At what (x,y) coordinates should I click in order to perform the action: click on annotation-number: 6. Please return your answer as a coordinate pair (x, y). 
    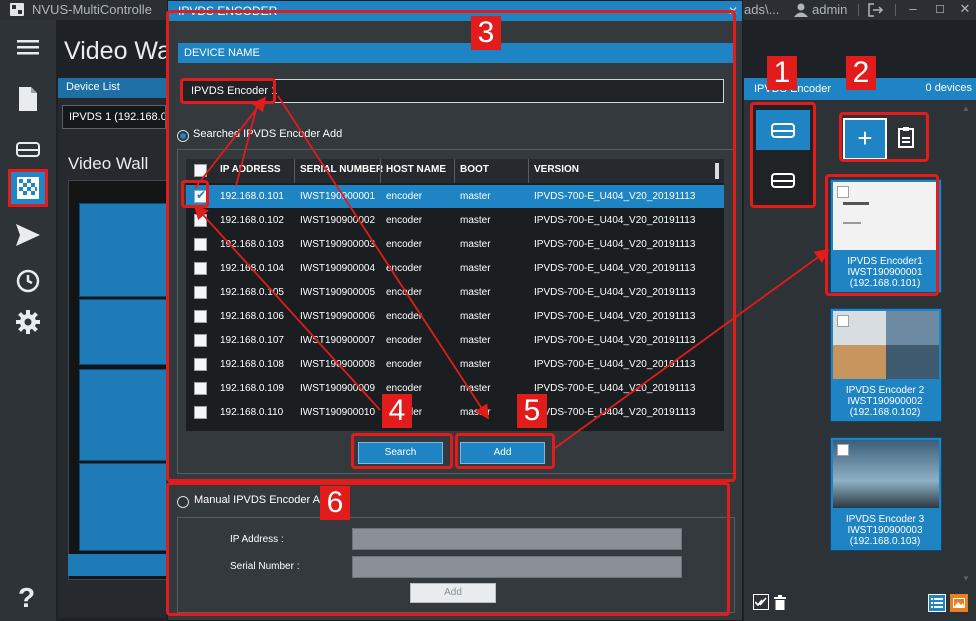
    Looking at the image, I should click on (335, 503).